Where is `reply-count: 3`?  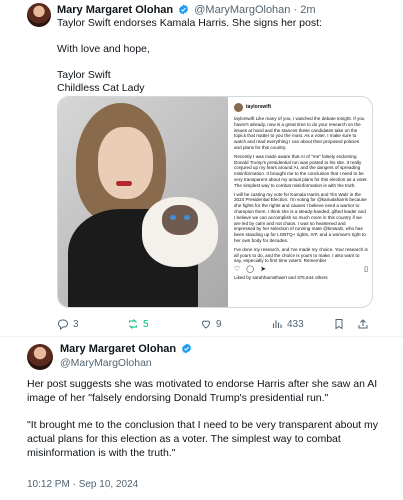
reply-count: 3 is located at coordinates (76, 324).